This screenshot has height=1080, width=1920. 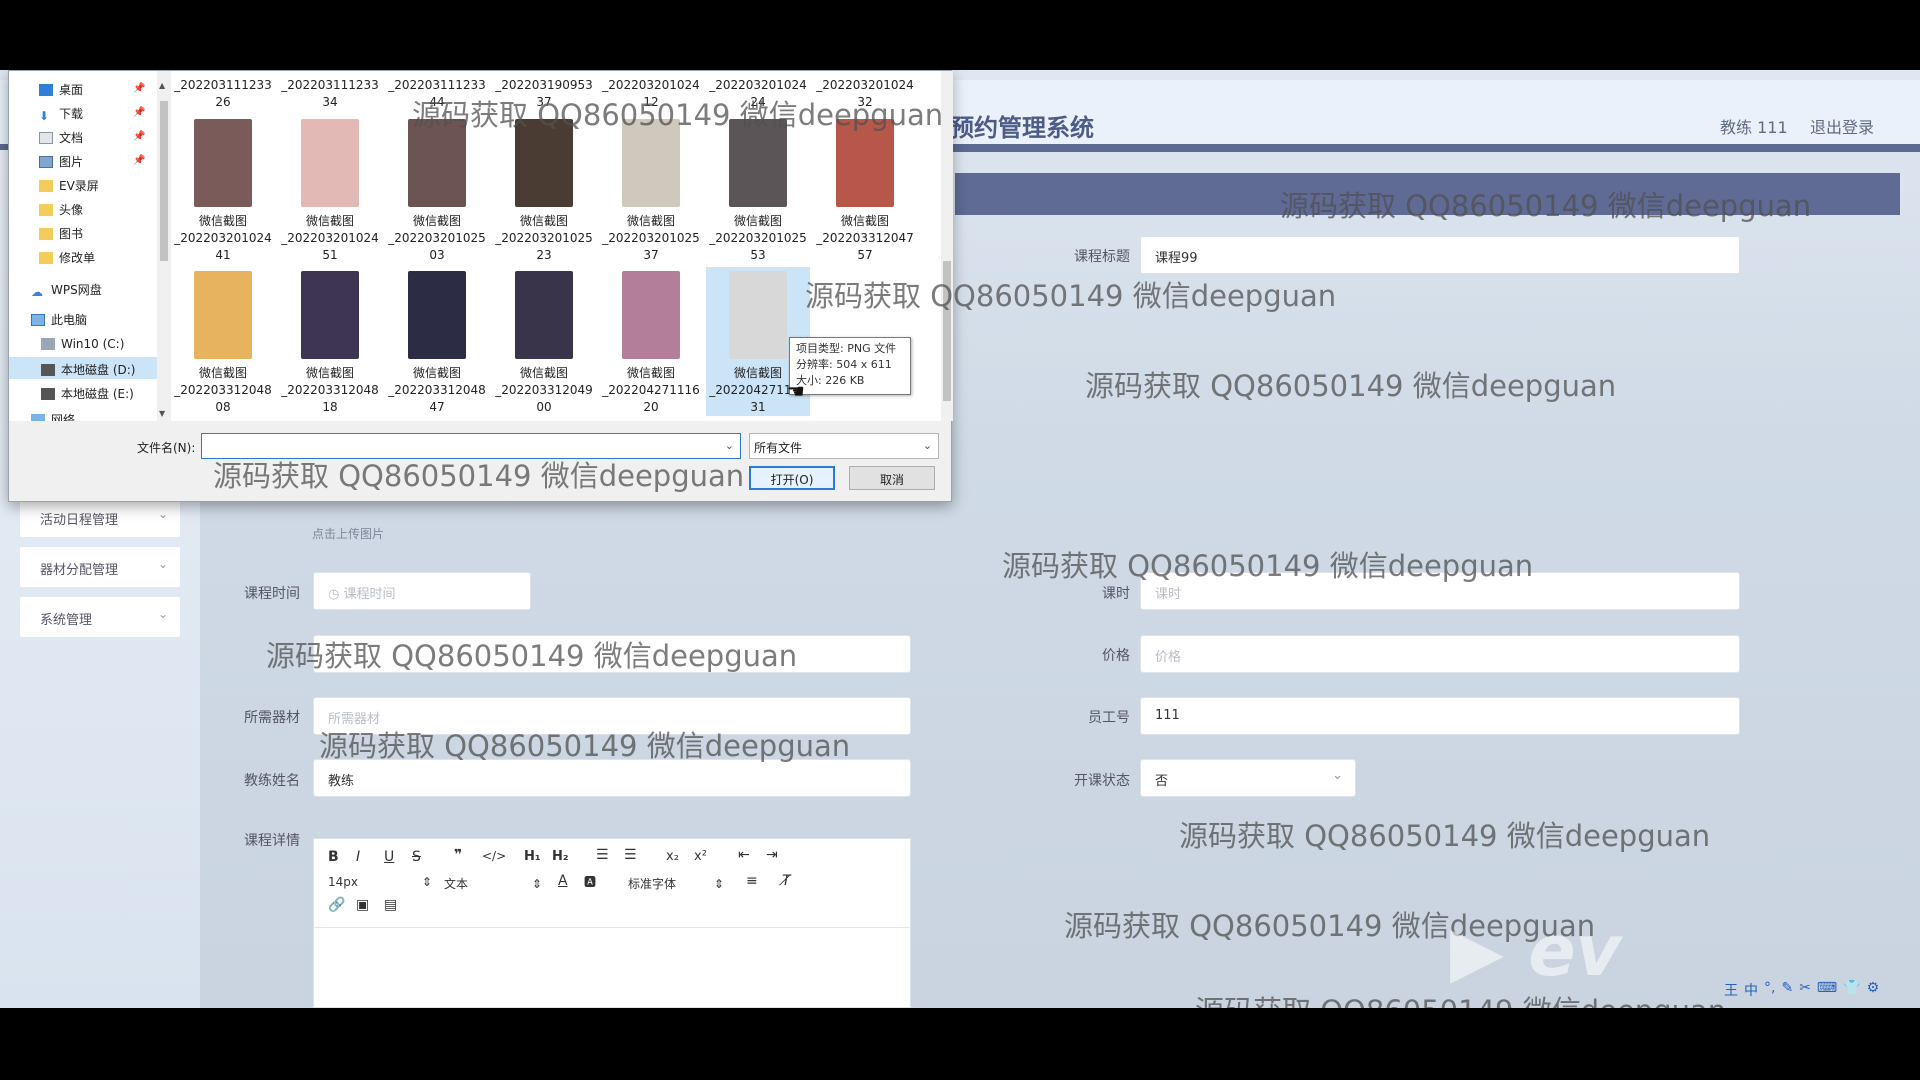 I want to click on file-item: 微信截图 _202203312049 00, so click(x=544, y=341).